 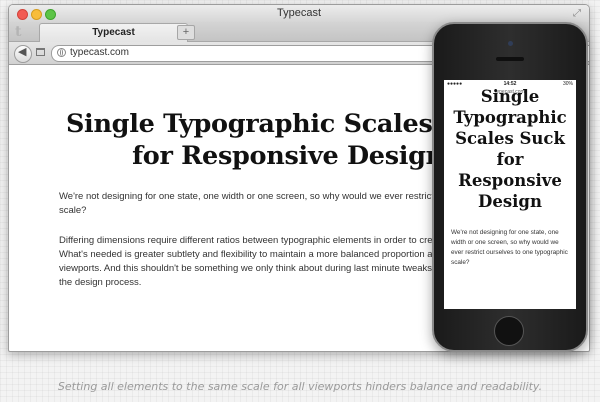 I want to click on home-button, so click(x=509, y=331).